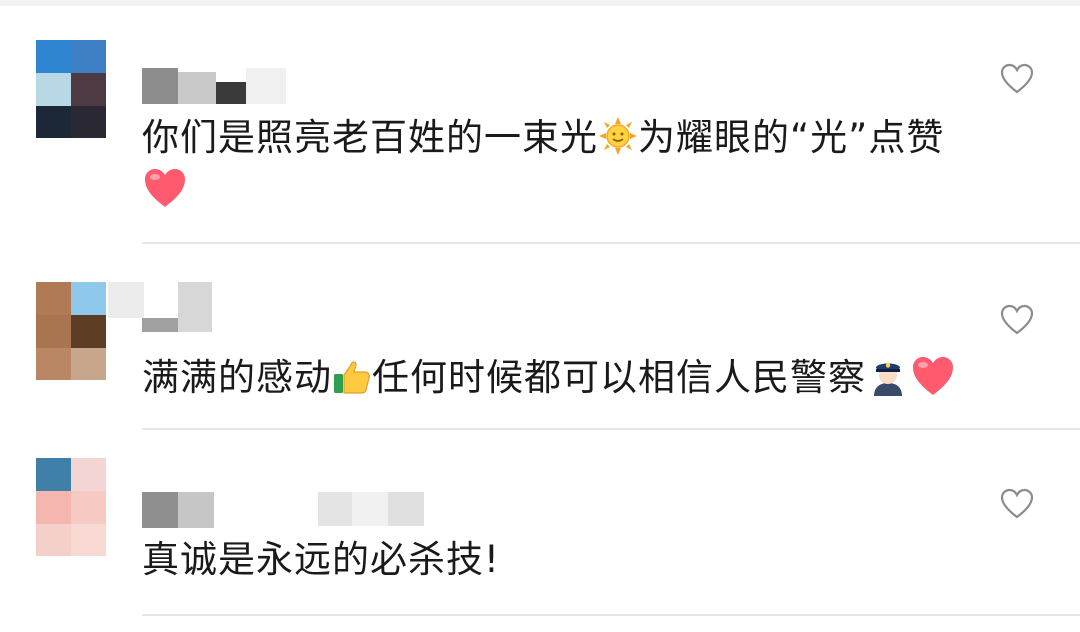 The width and height of the screenshot is (1080, 632). What do you see at coordinates (370, 137) in the screenshot?
I see `comment-text-part1: 你们是照亮老百姓的一束光` at bounding box center [370, 137].